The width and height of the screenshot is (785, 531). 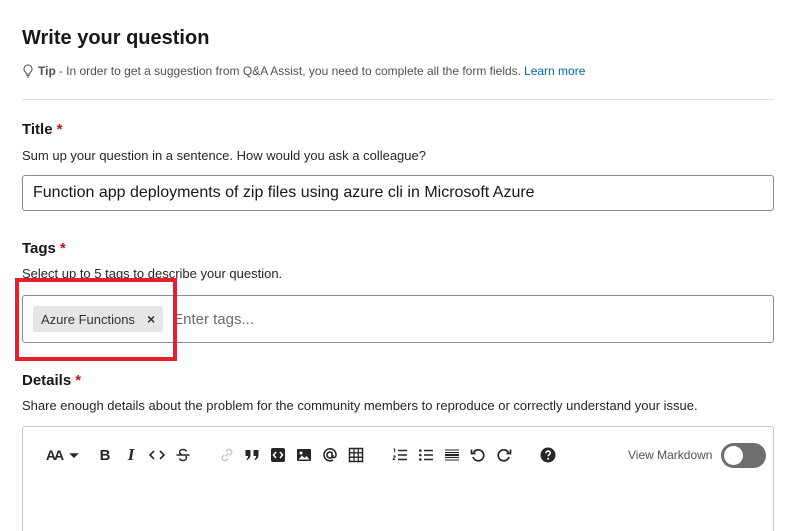 I want to click on code-icon, so click(x=157, y=455).